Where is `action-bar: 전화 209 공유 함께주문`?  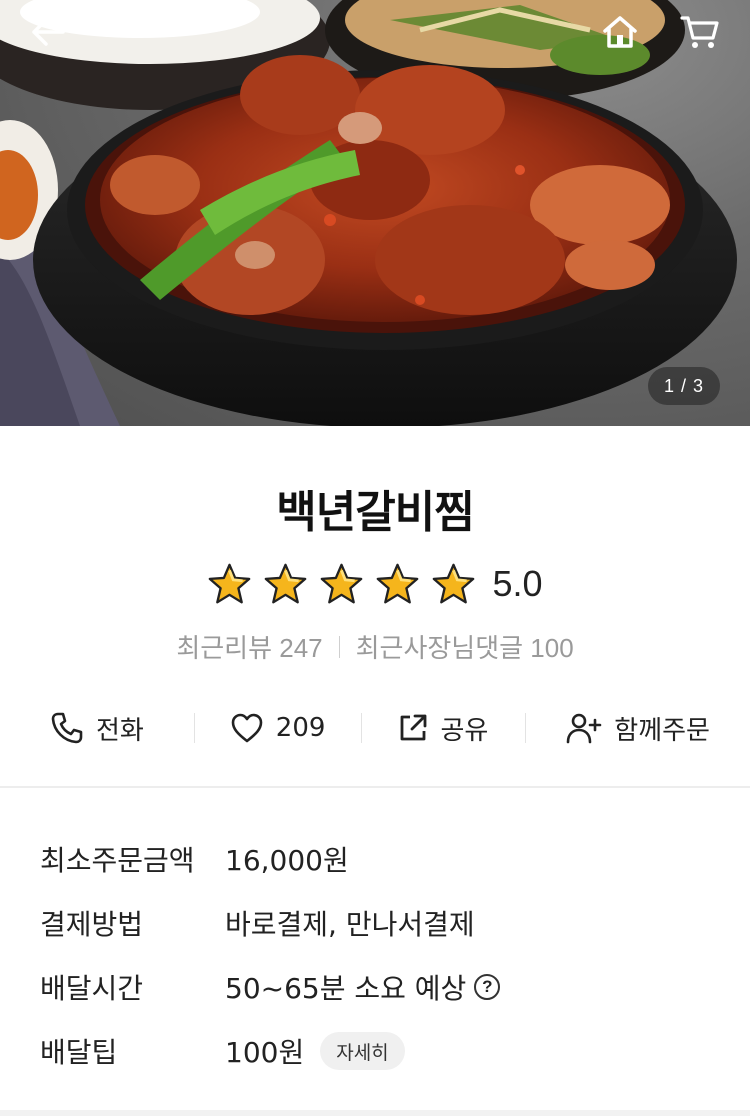 action-bar: 전화 209 공유 함께주문 is located at coordinates (375, 728).